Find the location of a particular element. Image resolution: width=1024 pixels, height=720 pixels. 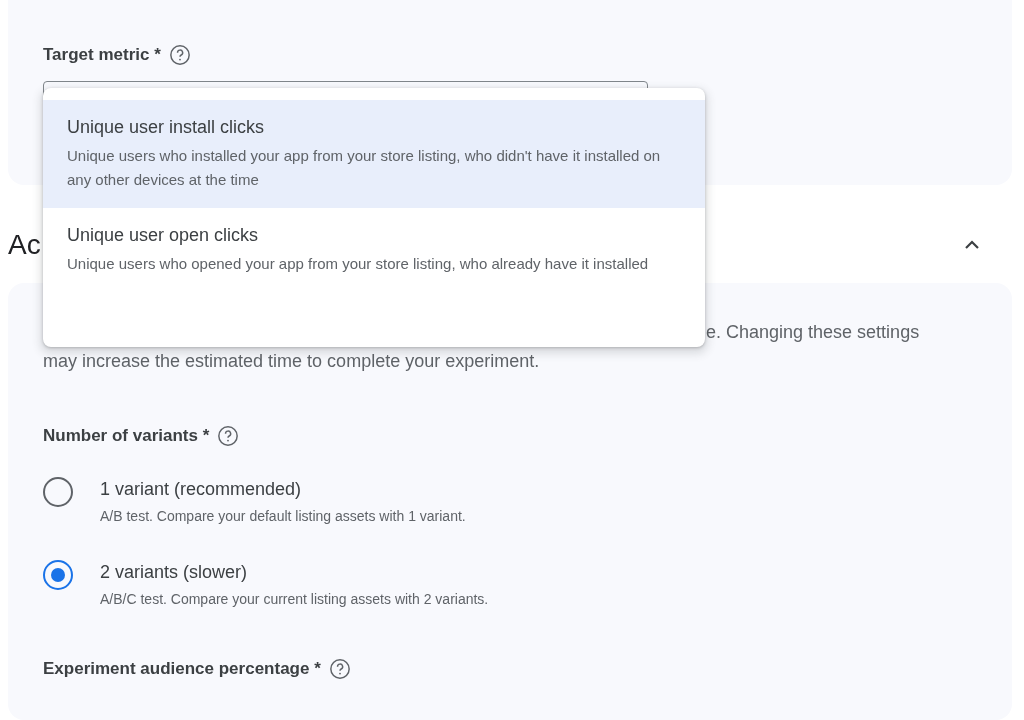

section-heading: Ac is located at coordinates (24, 245).